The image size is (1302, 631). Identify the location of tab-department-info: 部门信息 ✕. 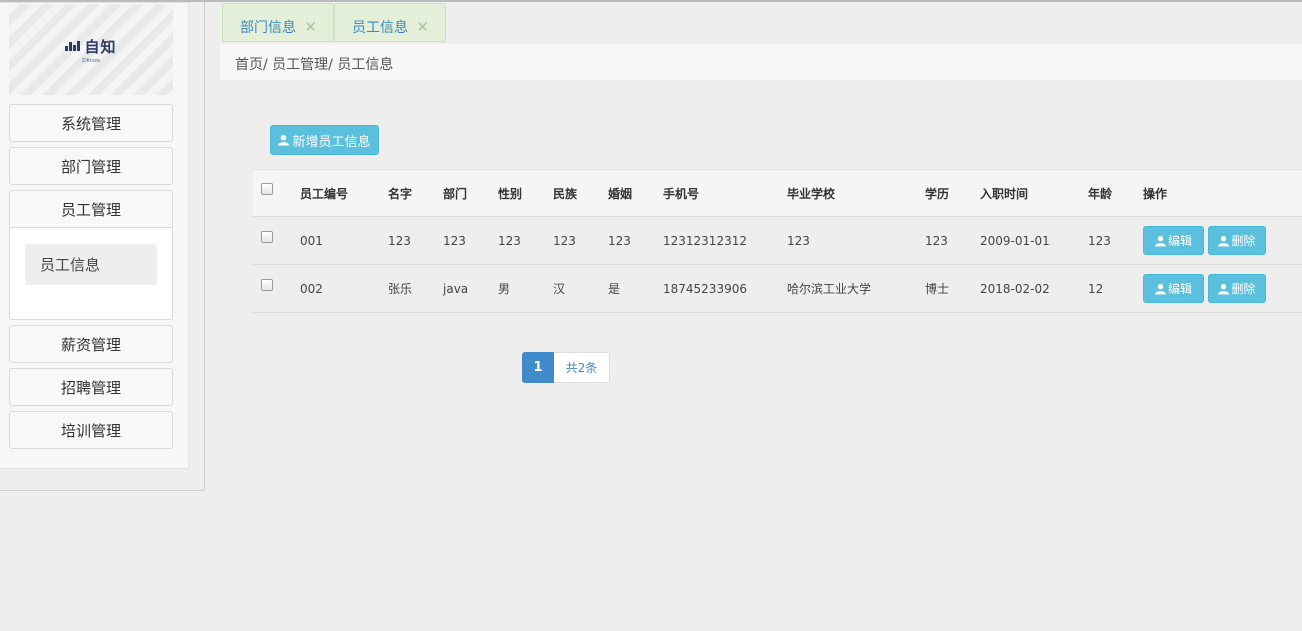
(278, 22).